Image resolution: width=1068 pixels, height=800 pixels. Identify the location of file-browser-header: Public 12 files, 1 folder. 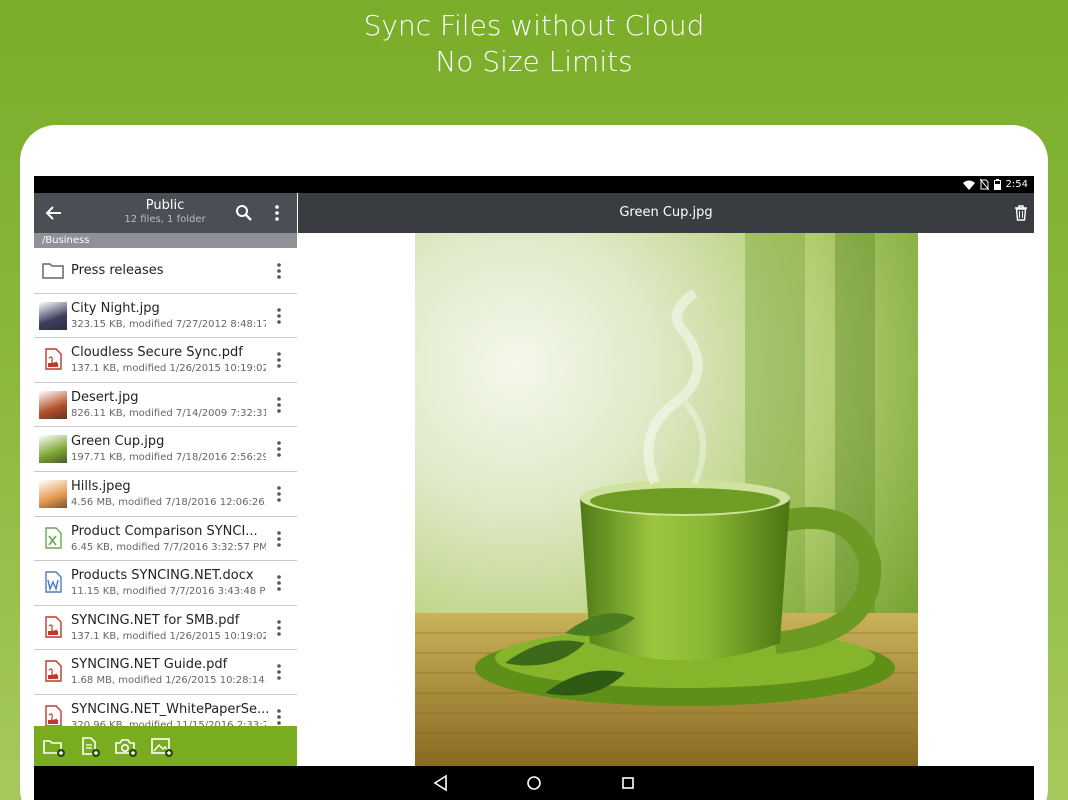
(165, 213).